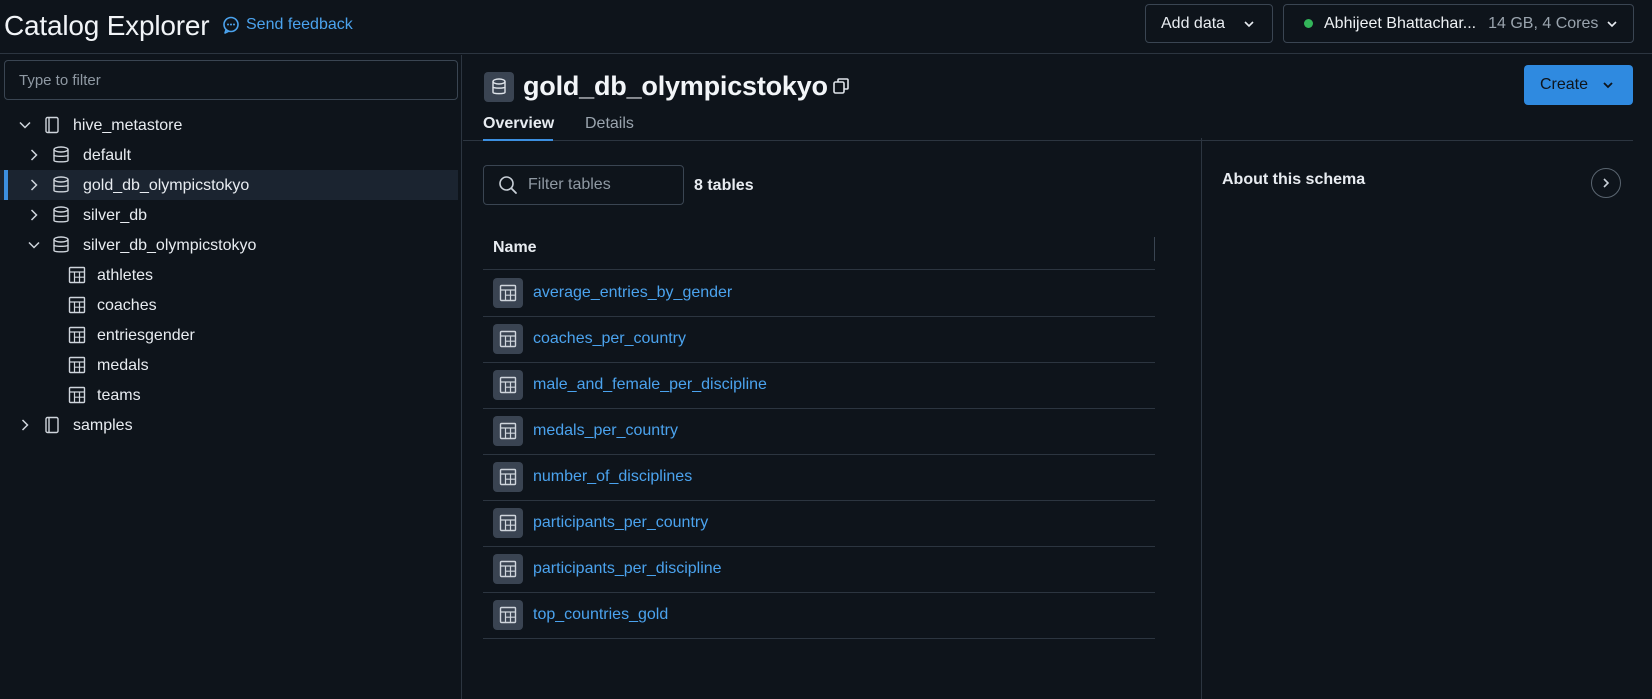 The image size is (1652, 699). What do you see at coordinates (819, 478) in the screenshot?
I see `table-row: number_of_disciplines` at bounding box center [819, 478].